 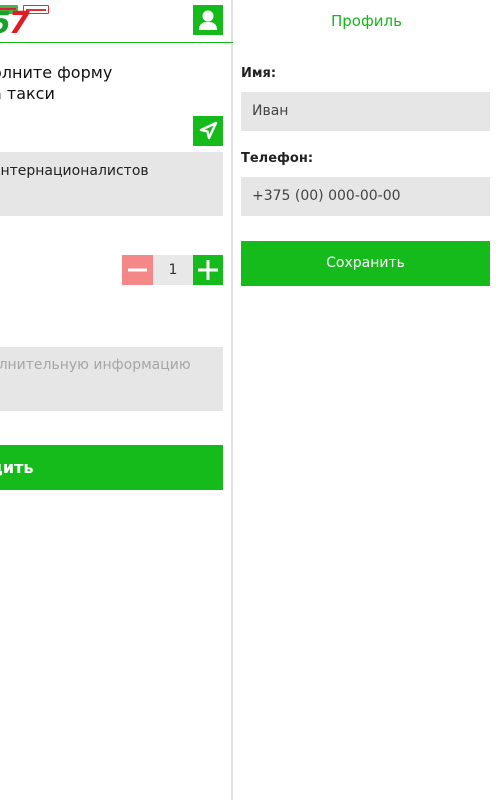 I want to click on name-value: Иван, so click(x=270, y=111).